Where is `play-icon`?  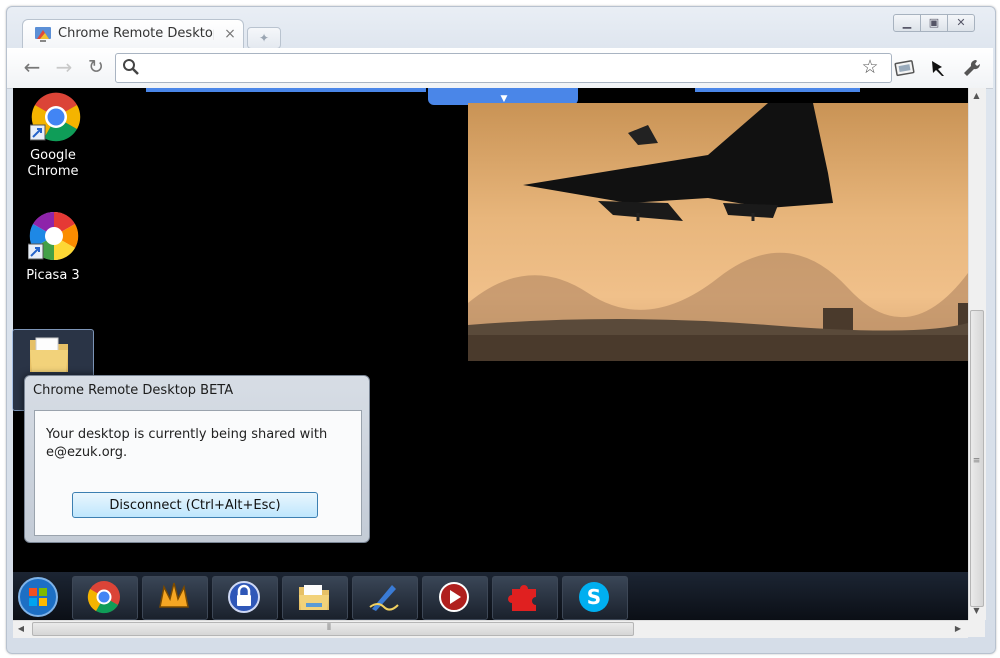
play-icon is located at coordinates (454, 597).